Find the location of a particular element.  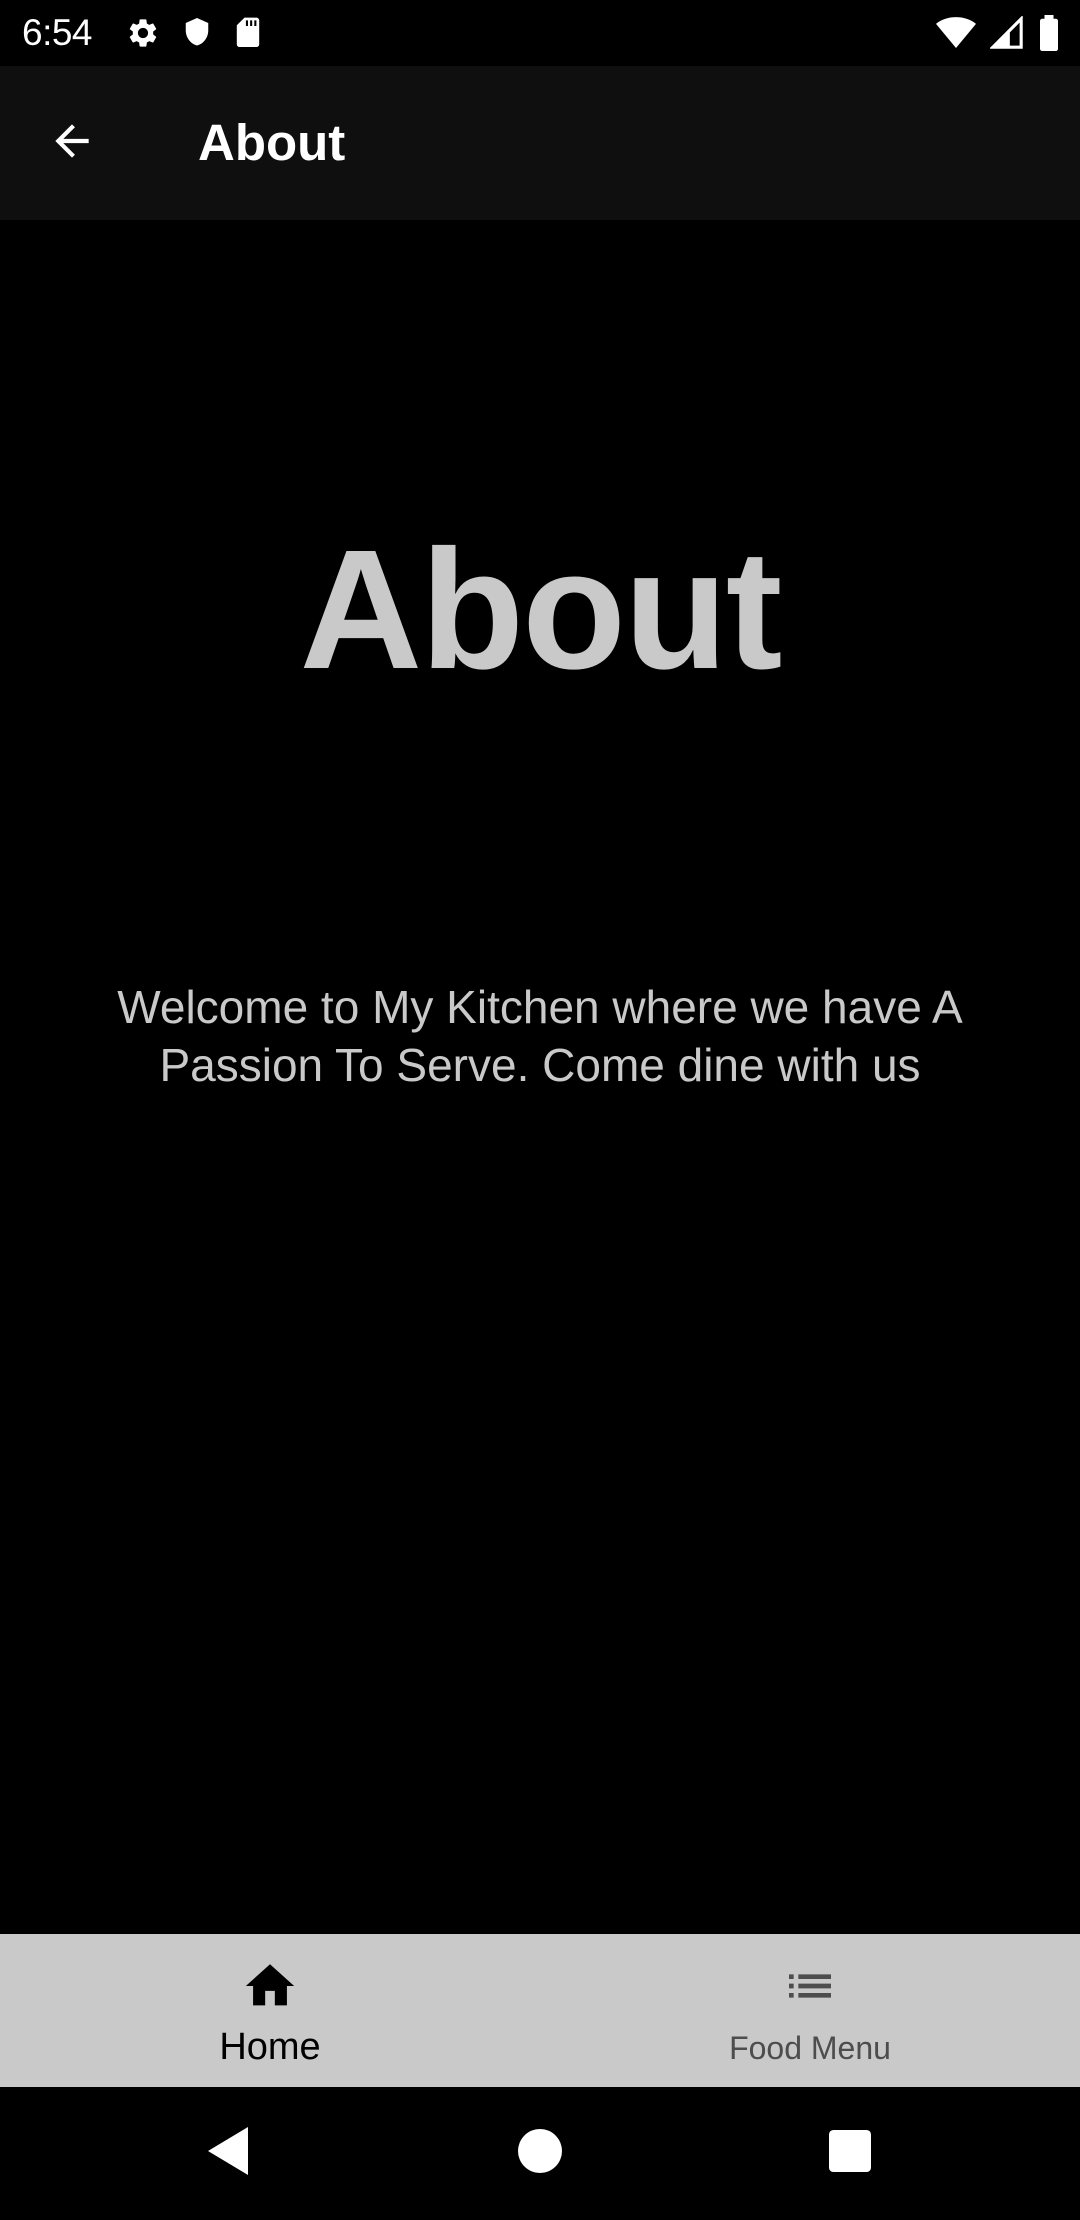

back-button is located at coordinates (72, 143).